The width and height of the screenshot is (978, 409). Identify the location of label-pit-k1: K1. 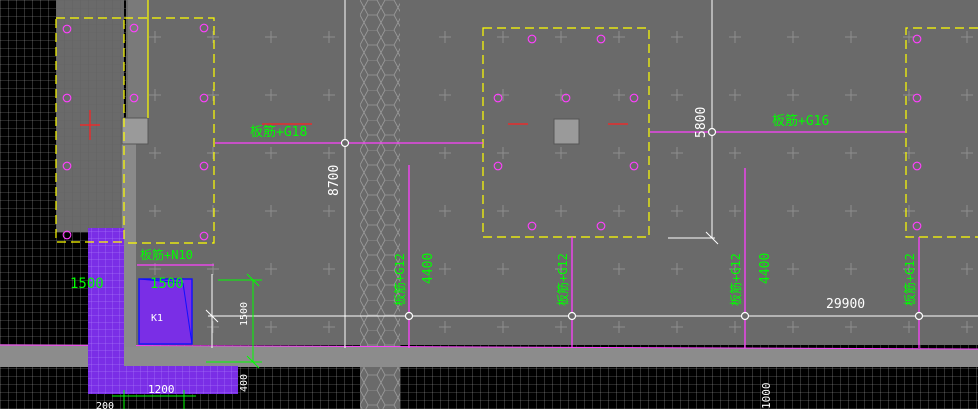
(157, 318).